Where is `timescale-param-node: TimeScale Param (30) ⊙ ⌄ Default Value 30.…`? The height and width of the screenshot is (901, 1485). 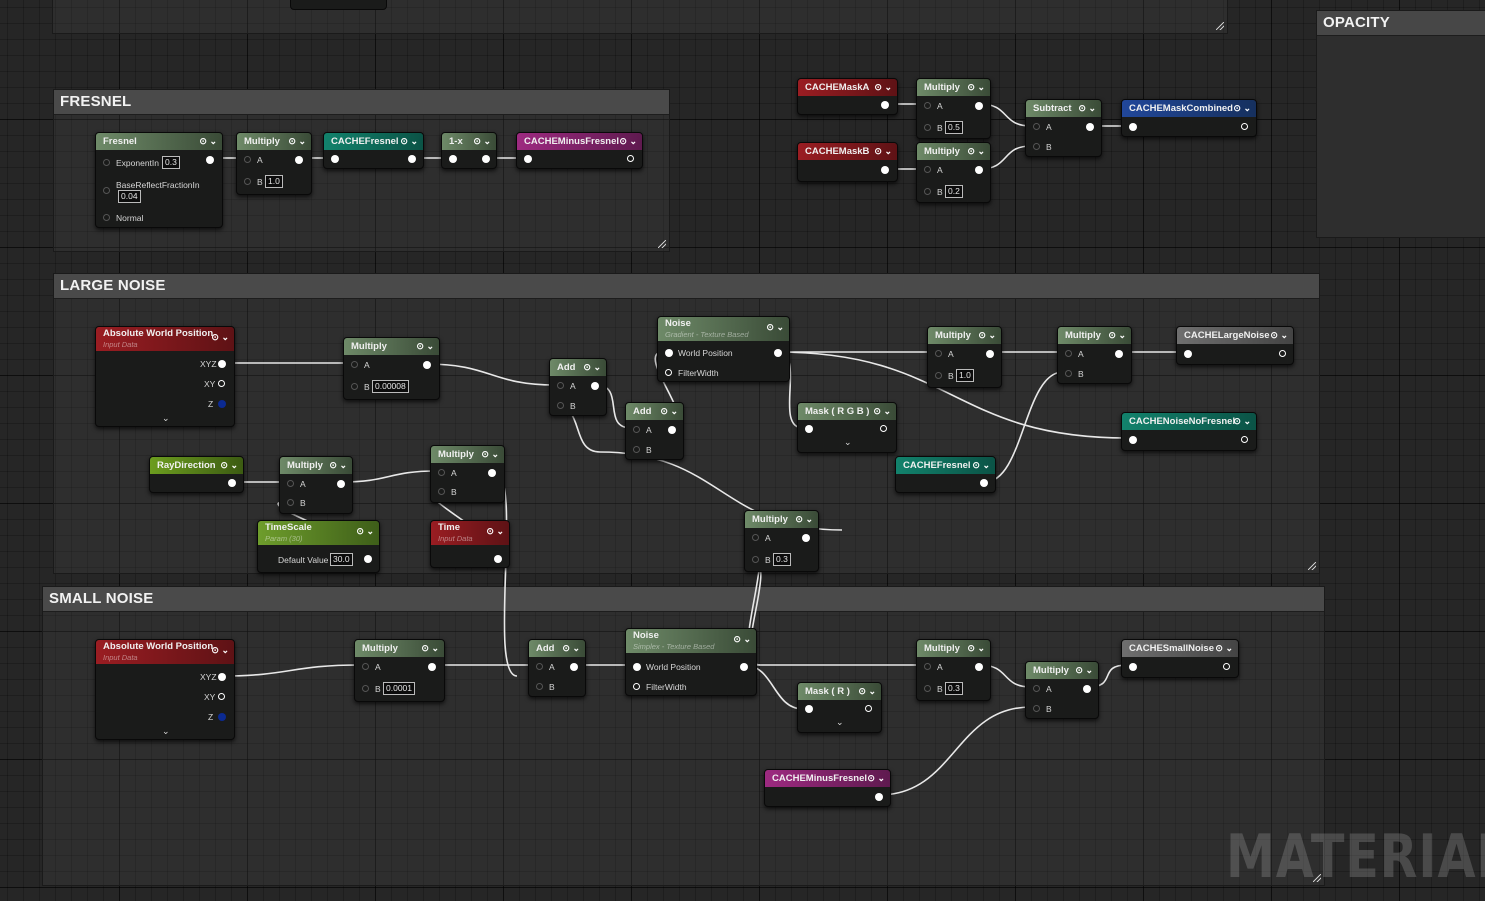 timescale-param-node: TimeScale Param (30) ⊙ ⌄ Default Value 30.… is located at coordinates (318, 546).